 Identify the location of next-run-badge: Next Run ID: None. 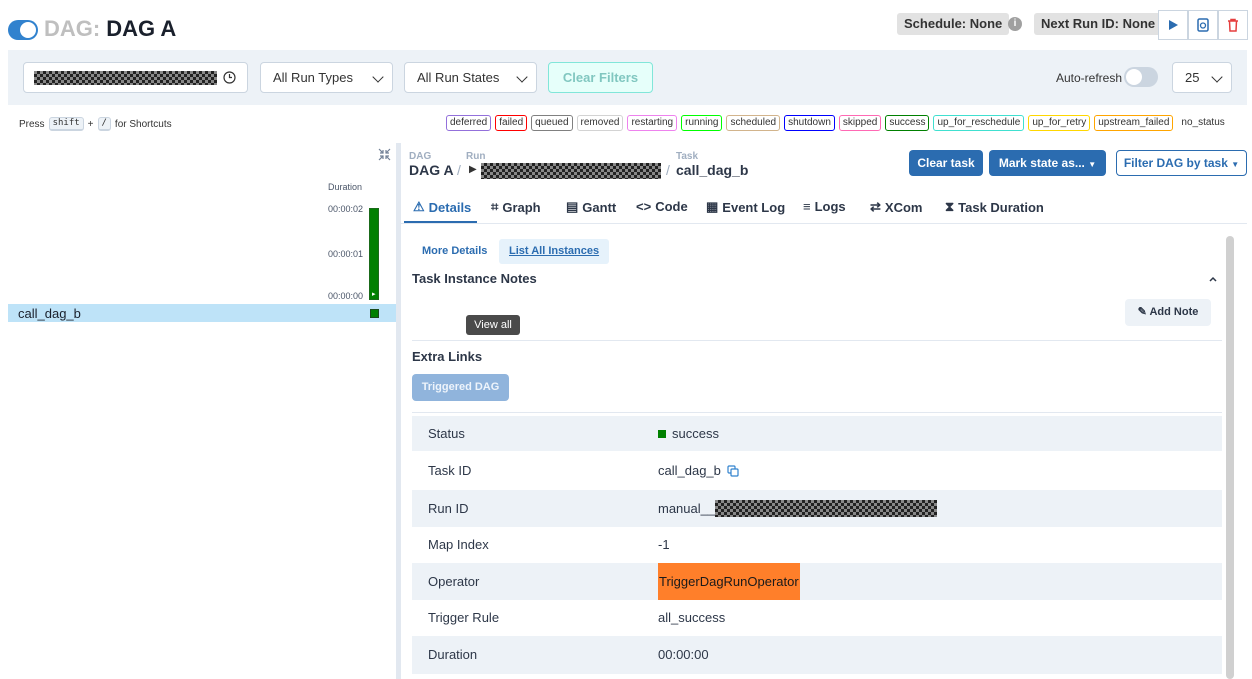
(1098, 24).